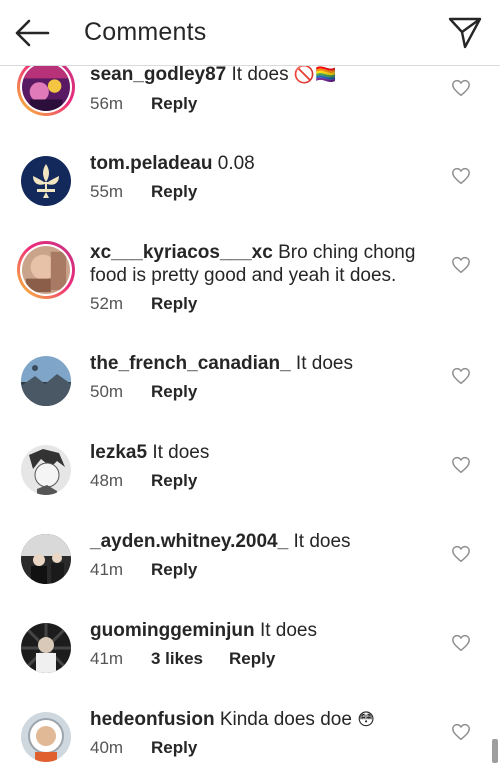 The height and width of the screenshot is (777, 500). What do you see at coordinates (145, 32) in the screenshot?
I see `page-title: Comments` at bounding box center [145, 32].